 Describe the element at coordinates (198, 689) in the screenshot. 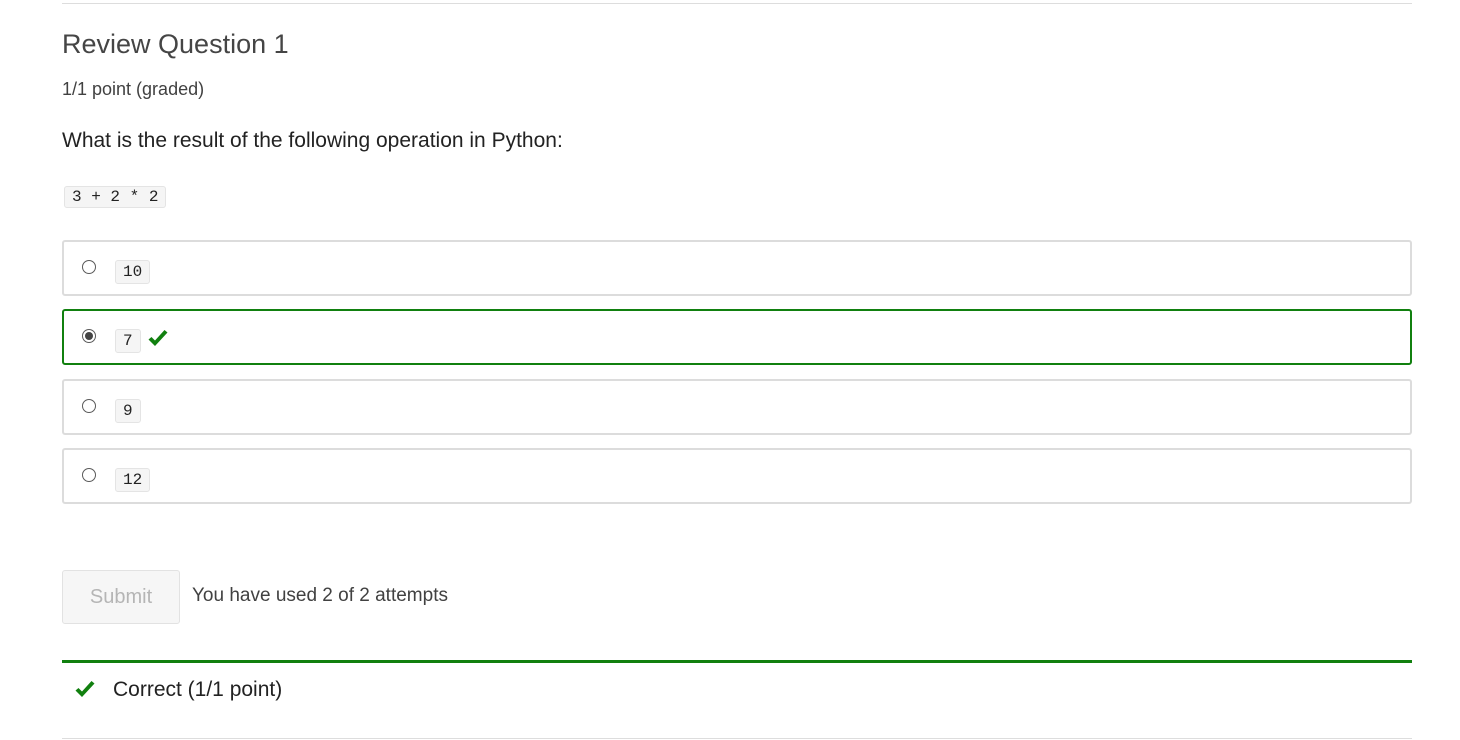

I see `result-message: Correct (1/1 point)` at that location.